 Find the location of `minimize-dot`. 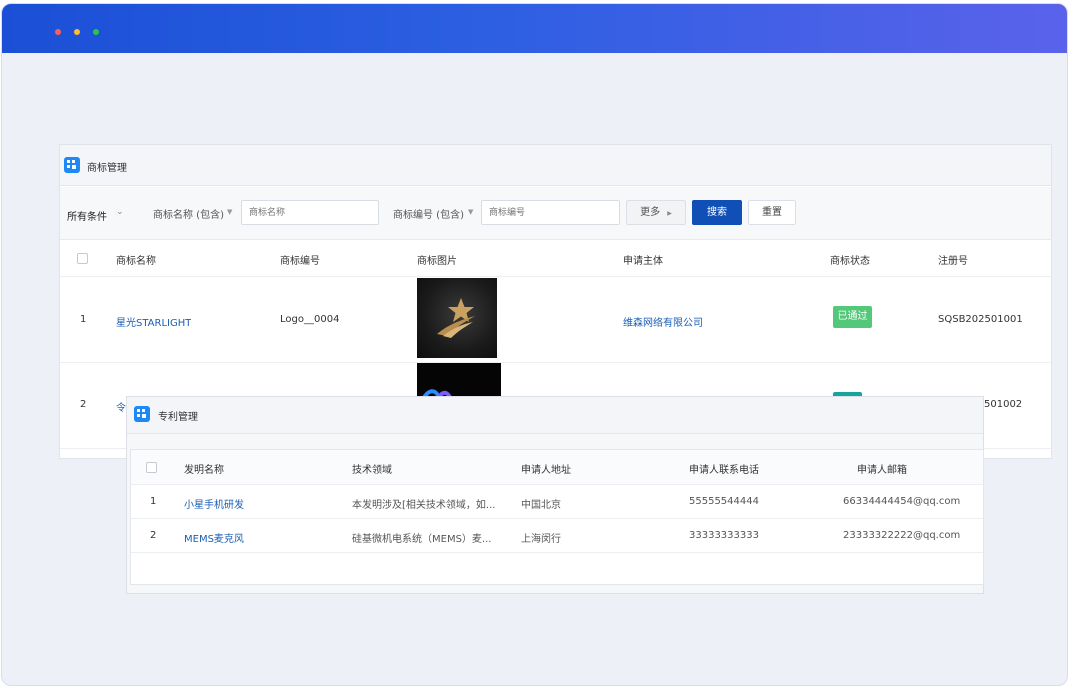

minimize-dot is located at coordinates (77, 32).